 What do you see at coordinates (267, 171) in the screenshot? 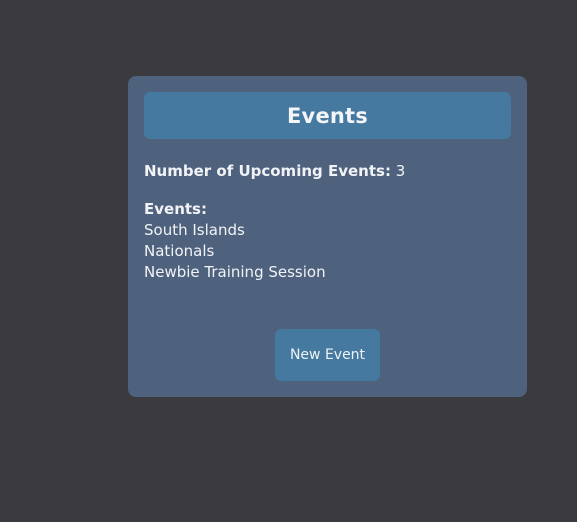
I see `upcoming-count-label: Number of Upcoming Events:` at bounding box center [267, 171].